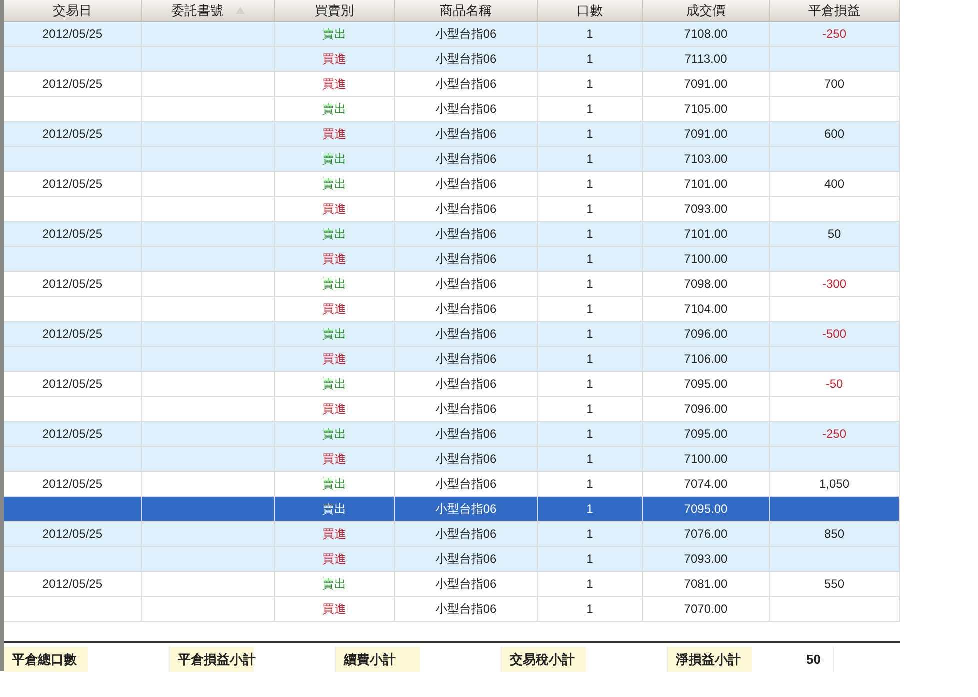  Describe the element at coordinates (452, 484) in the screenshot. I see `table-row: 2012/05/25 賣出 小型台指06 1 7074.00 1,050` at that location.